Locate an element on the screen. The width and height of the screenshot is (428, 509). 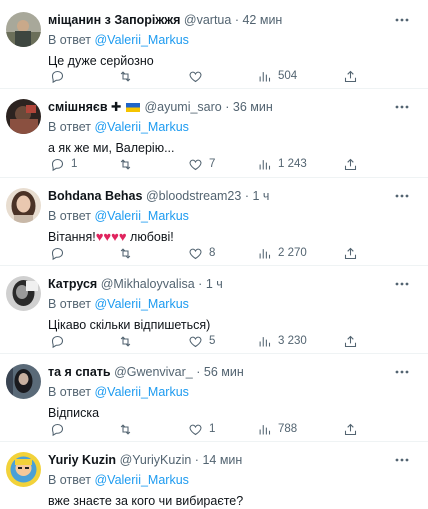
views-button: 788 is located at coordinates (277, 429).